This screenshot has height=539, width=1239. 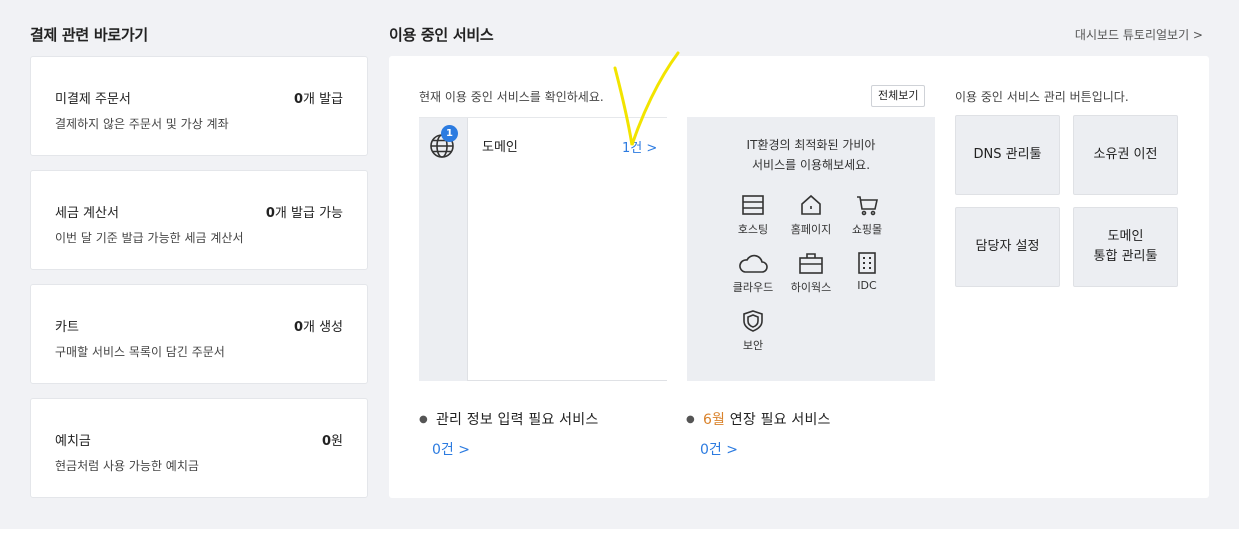 I want to click on card-title: 미결제 주문서, so click(x=93, y=99).